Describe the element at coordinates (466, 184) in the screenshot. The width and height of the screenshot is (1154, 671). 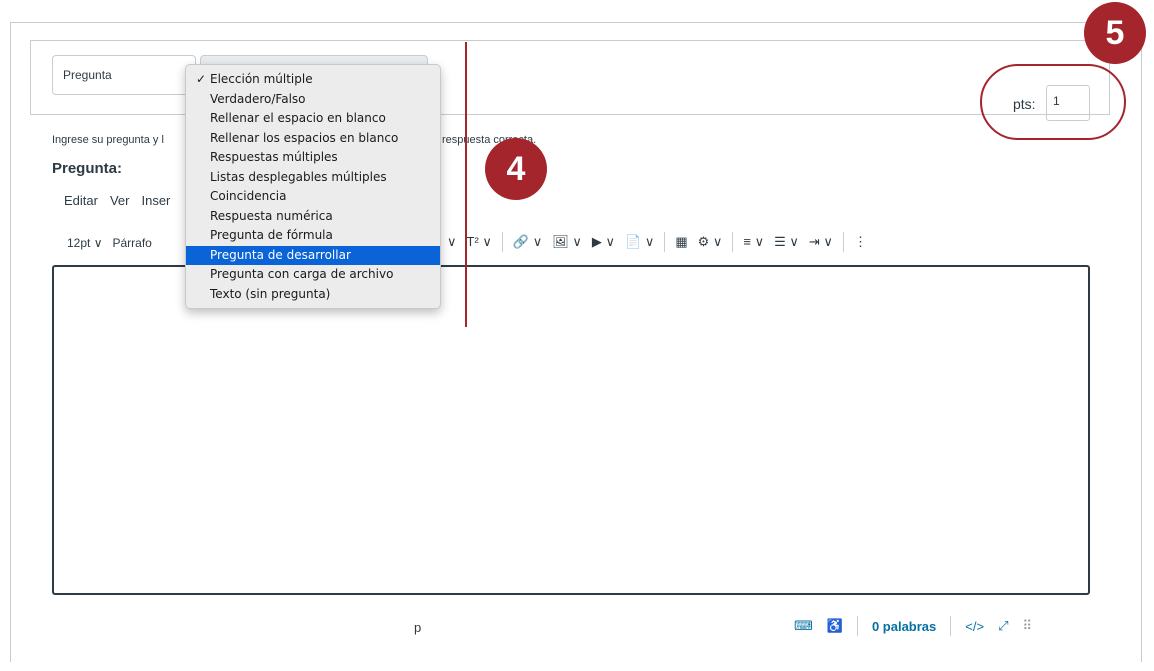
I see `callout-line` at that location.